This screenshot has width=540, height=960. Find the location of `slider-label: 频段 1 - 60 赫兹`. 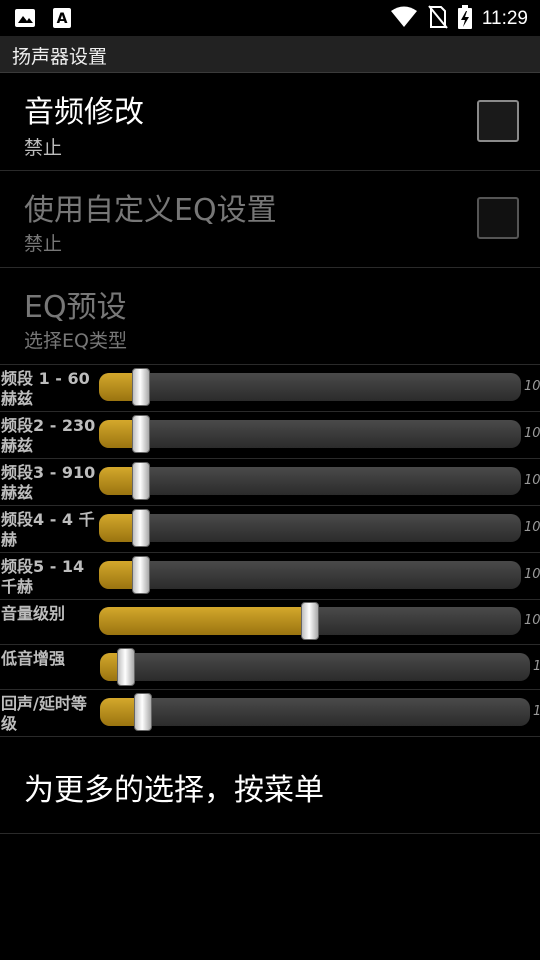

slider-label: 频段 1 - 60 赫兹 is located at coordinates (45, 388).